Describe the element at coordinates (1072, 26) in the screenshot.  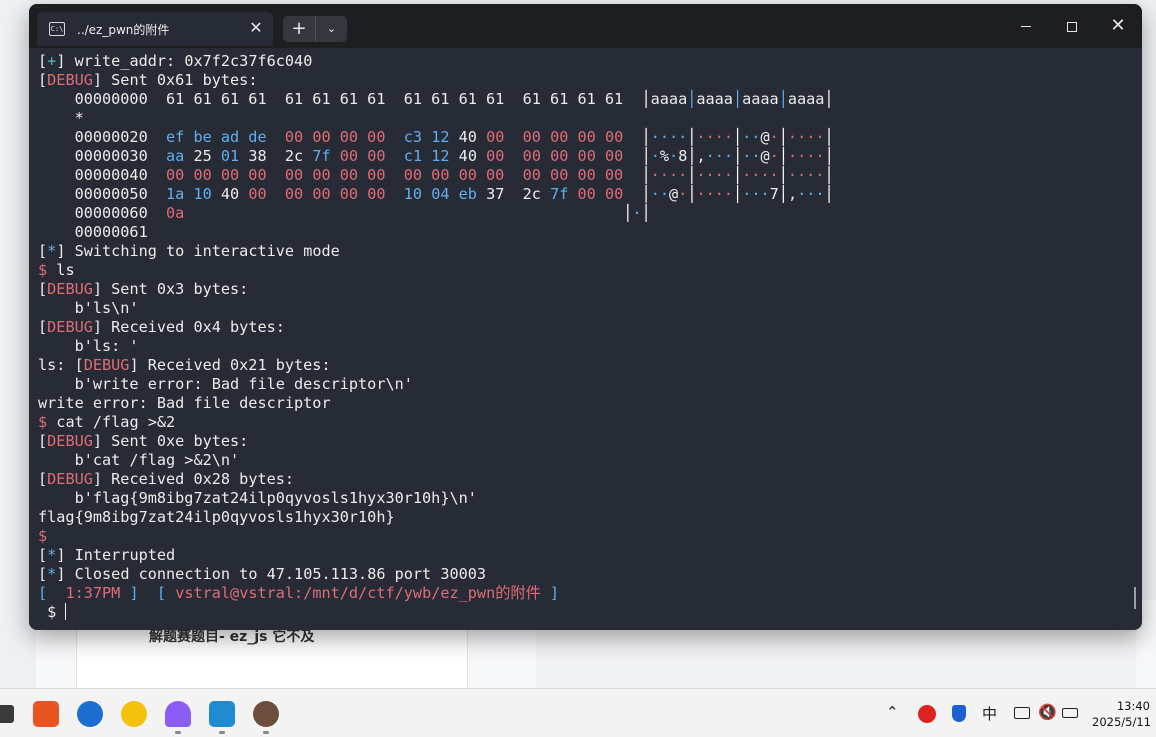
I see `maximize-button` at that location.